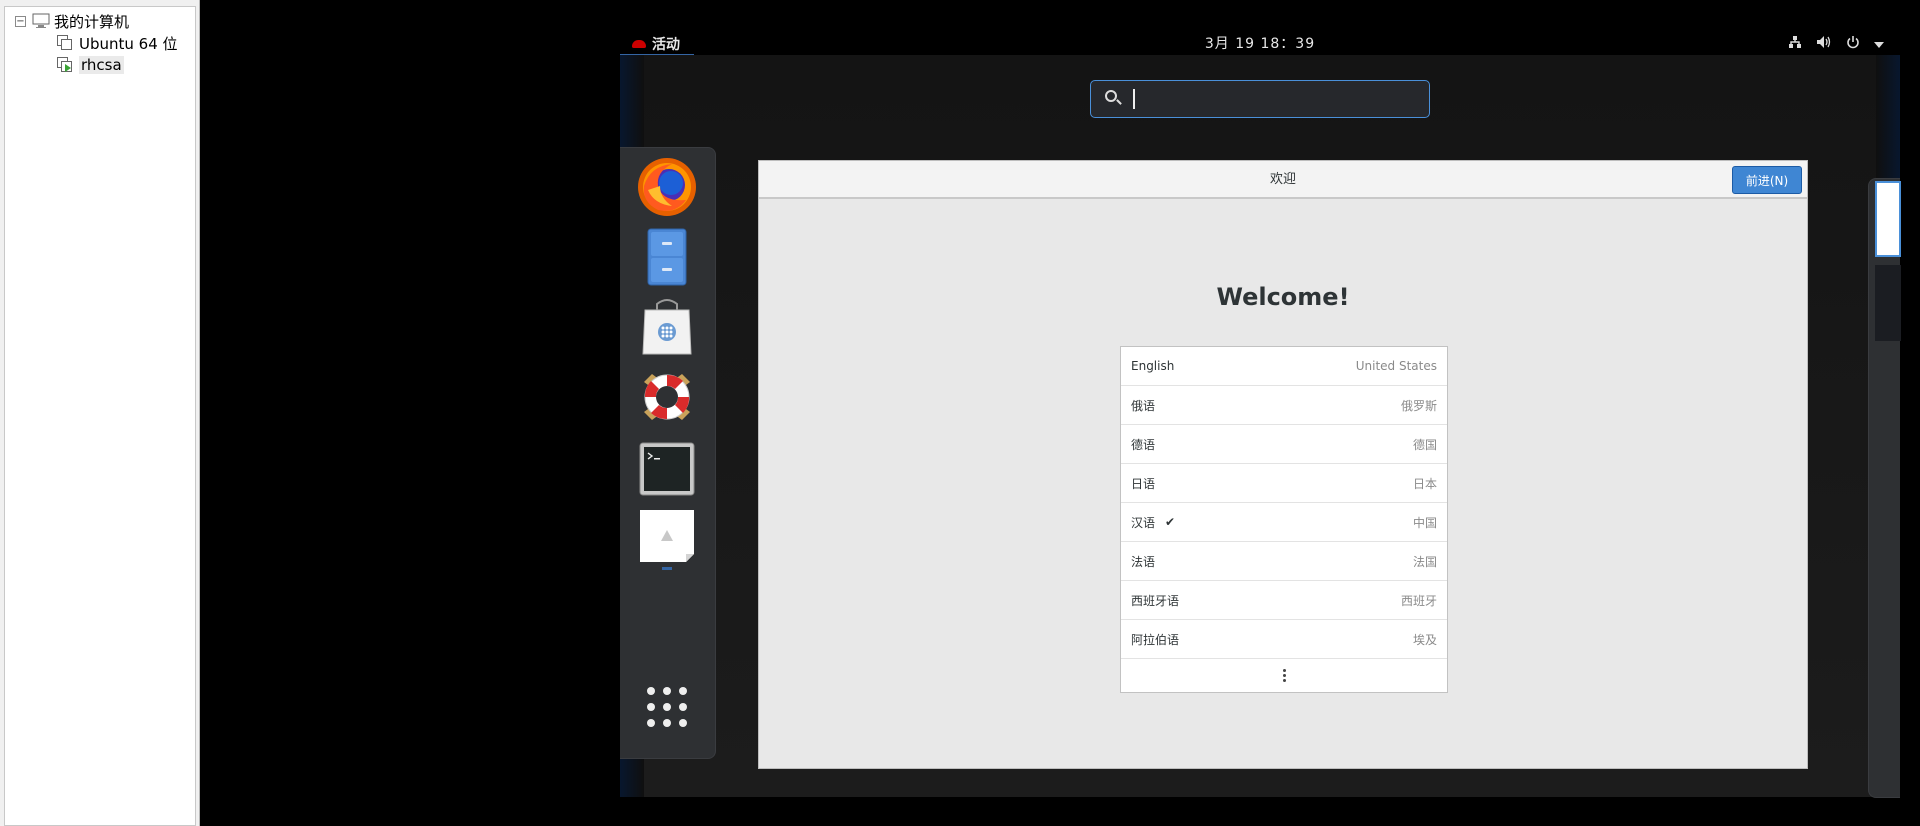 The height and width of the screenshot is (826, 1920). Describe the element at coordinates (41, 21) in the screenshot. I see `computer-icon` at that location.